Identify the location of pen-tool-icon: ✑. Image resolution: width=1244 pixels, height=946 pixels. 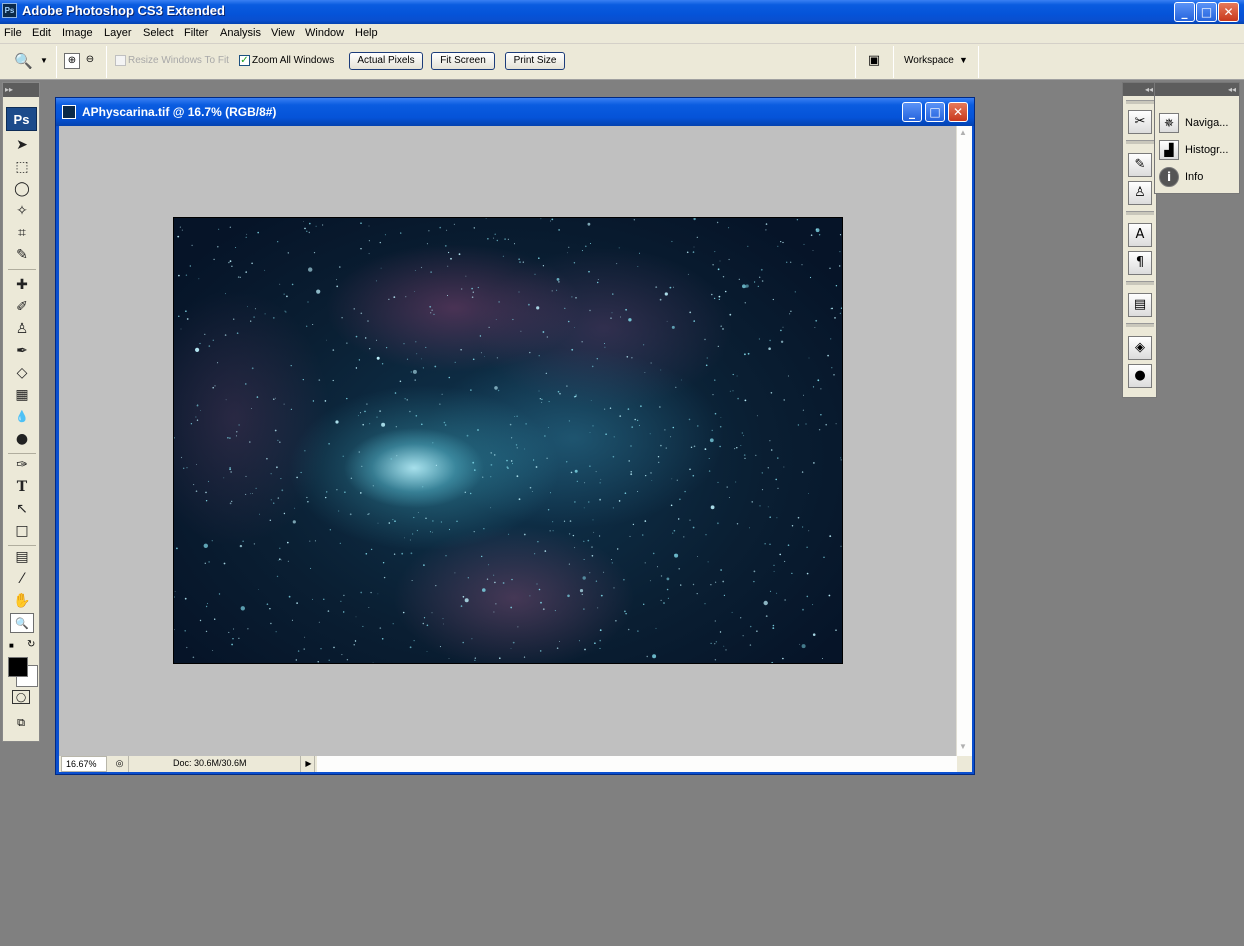
(22, 465).